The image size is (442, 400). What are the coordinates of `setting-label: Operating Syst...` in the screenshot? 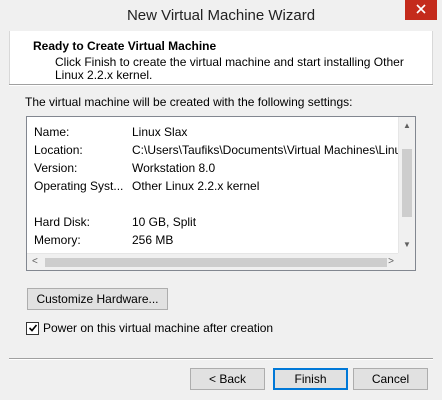 It's located at (79, 186).